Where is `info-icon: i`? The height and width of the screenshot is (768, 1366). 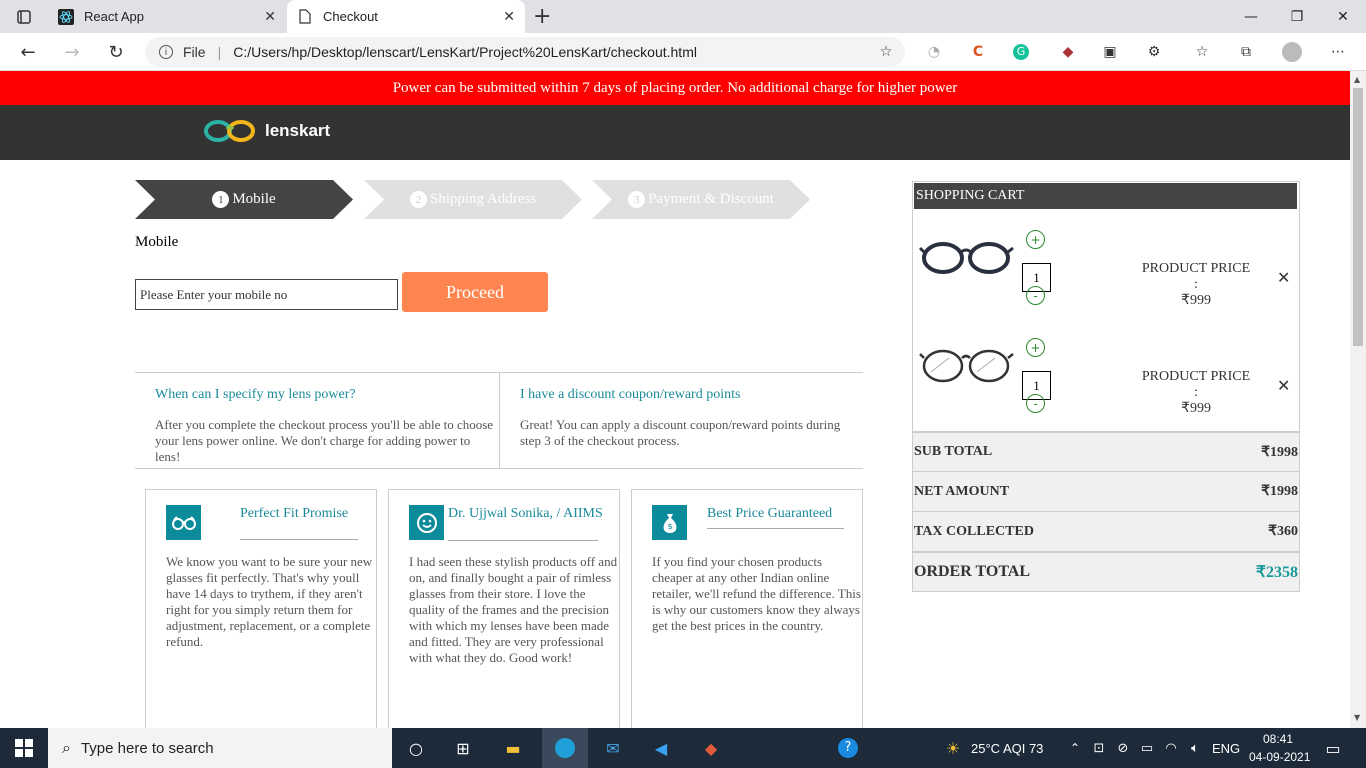
info-icon: i is located at coordinates (166, 52).